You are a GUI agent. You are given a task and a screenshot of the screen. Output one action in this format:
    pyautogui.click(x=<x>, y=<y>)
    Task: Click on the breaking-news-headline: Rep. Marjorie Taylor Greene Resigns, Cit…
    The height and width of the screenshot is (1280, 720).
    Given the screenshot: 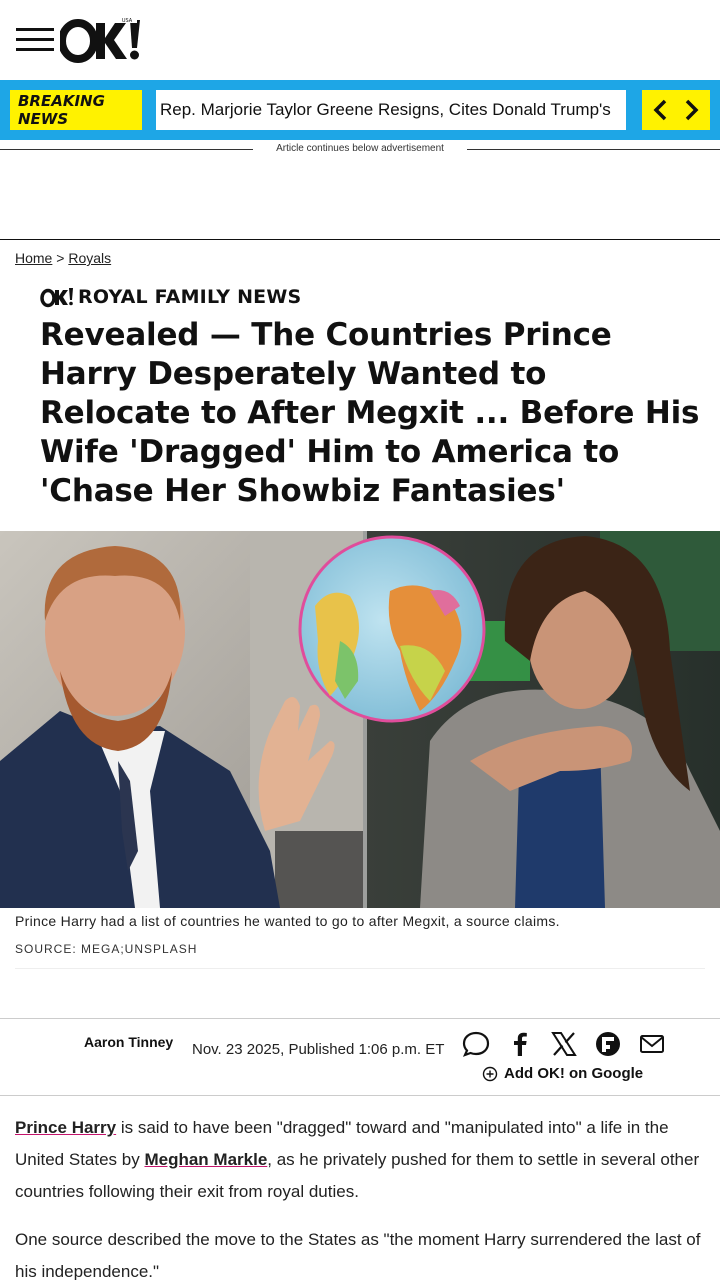 What is the action you would take?
    pyautogui.click(x=391, y=110)
    